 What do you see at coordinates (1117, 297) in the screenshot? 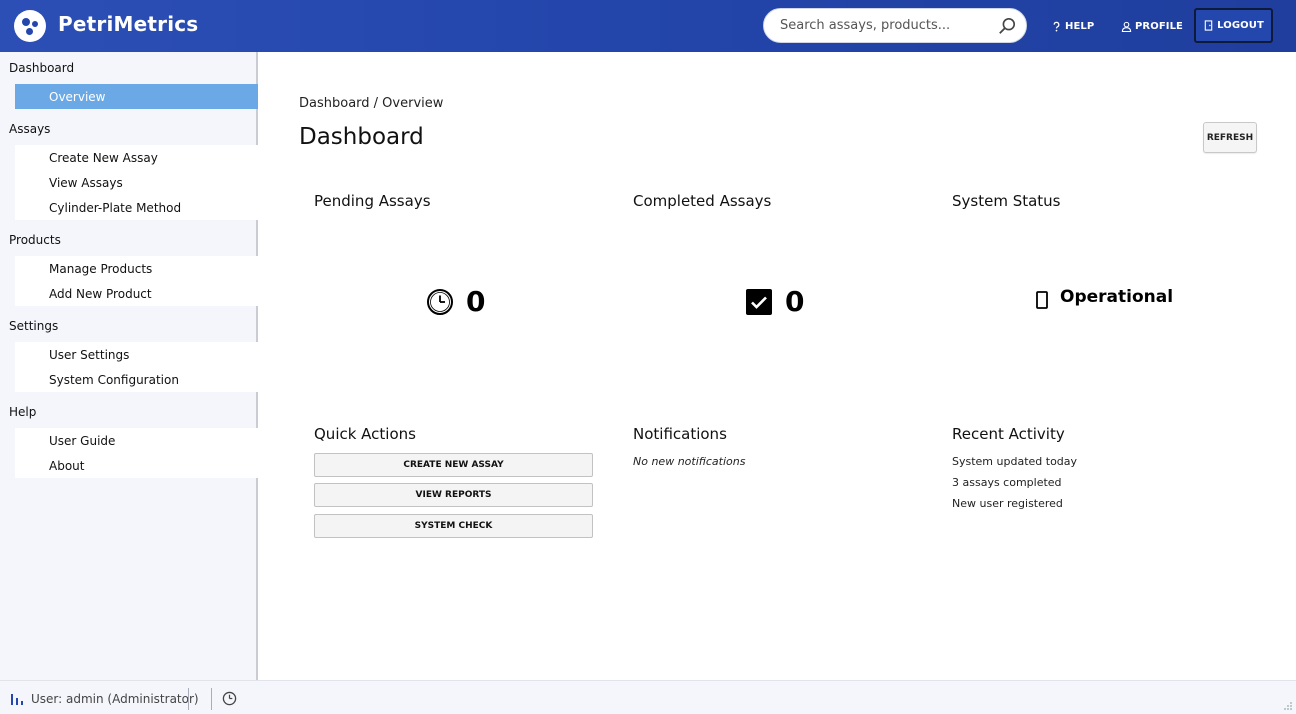
I see `system-status-value: Operational` at bounding box center [1117, 297].